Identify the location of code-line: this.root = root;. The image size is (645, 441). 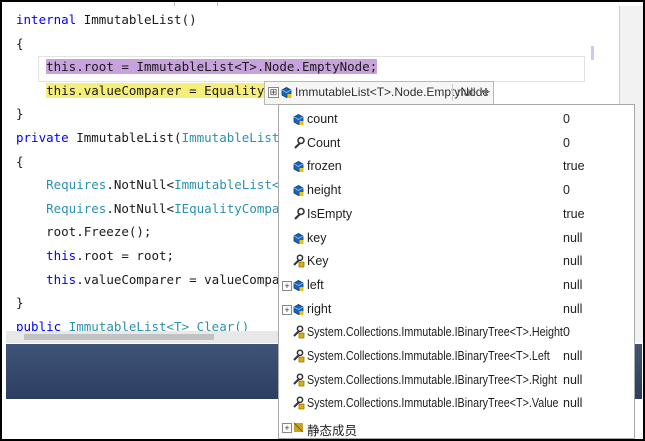
(95, 256).